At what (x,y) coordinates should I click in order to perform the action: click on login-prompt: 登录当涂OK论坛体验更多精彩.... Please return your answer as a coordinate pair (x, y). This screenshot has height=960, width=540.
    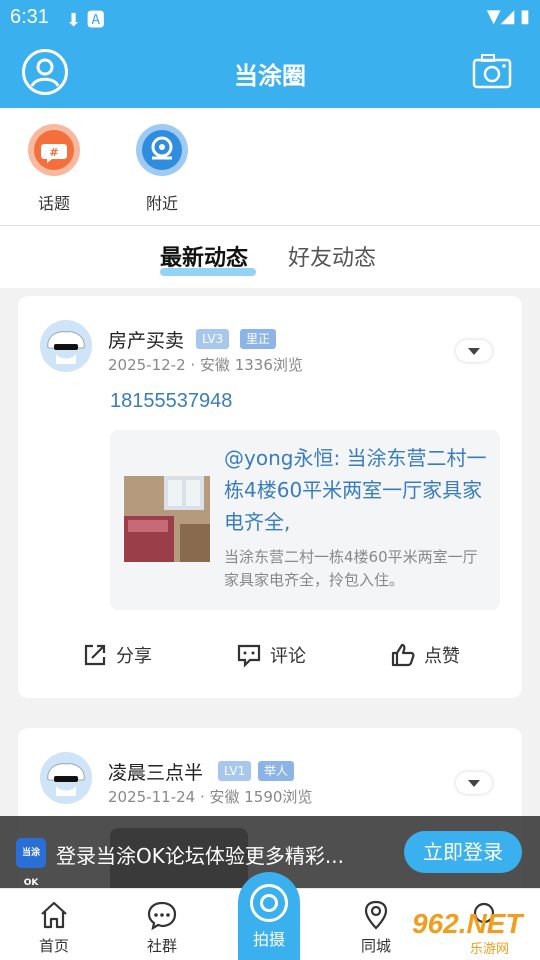
    Looking at the image, I should click on (200, 856).